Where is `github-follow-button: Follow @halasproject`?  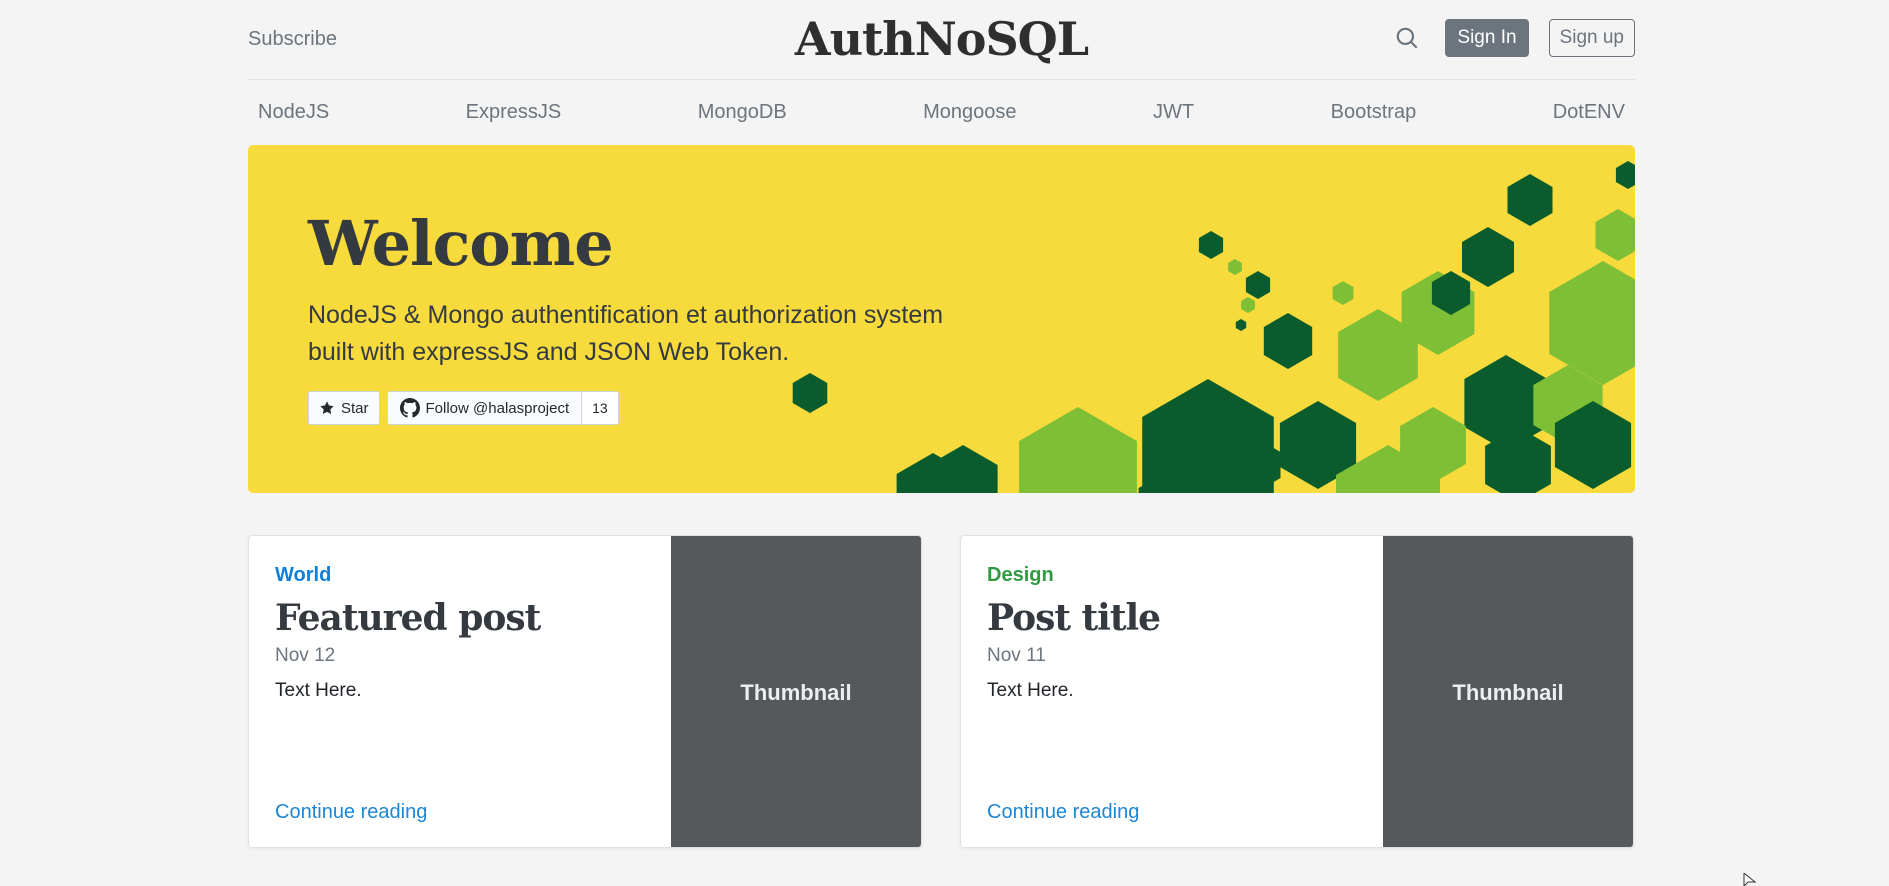 github-follow-button: Follow @halasproject is located at coordinates (485, 408).